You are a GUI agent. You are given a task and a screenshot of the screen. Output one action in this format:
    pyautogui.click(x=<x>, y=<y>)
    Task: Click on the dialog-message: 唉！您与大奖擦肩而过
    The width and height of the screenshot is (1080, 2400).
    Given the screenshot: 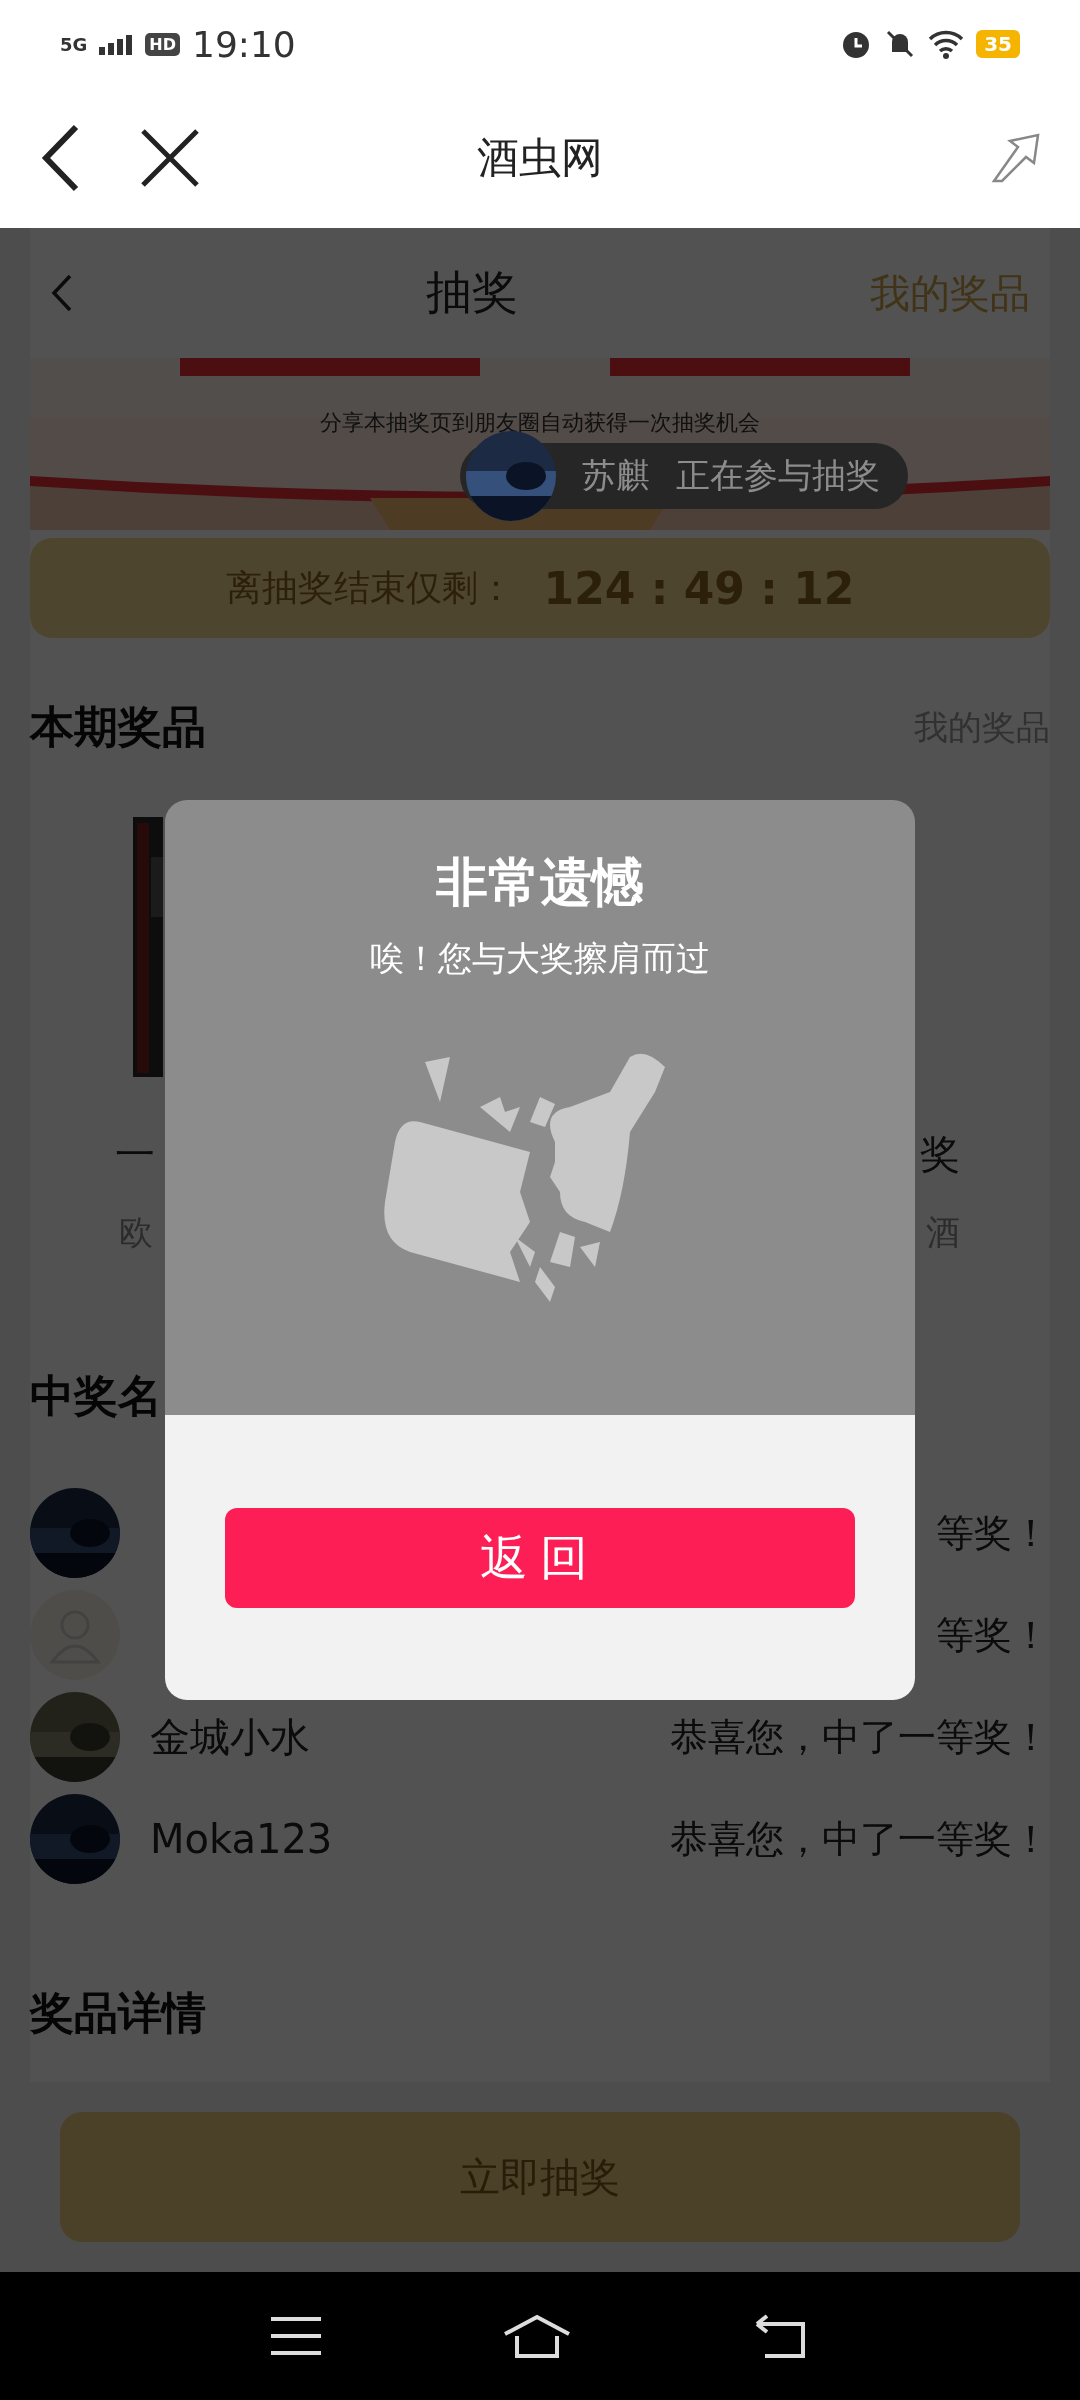 What is the action you would take?
    pyautogui.click(x=540, y=958)
    